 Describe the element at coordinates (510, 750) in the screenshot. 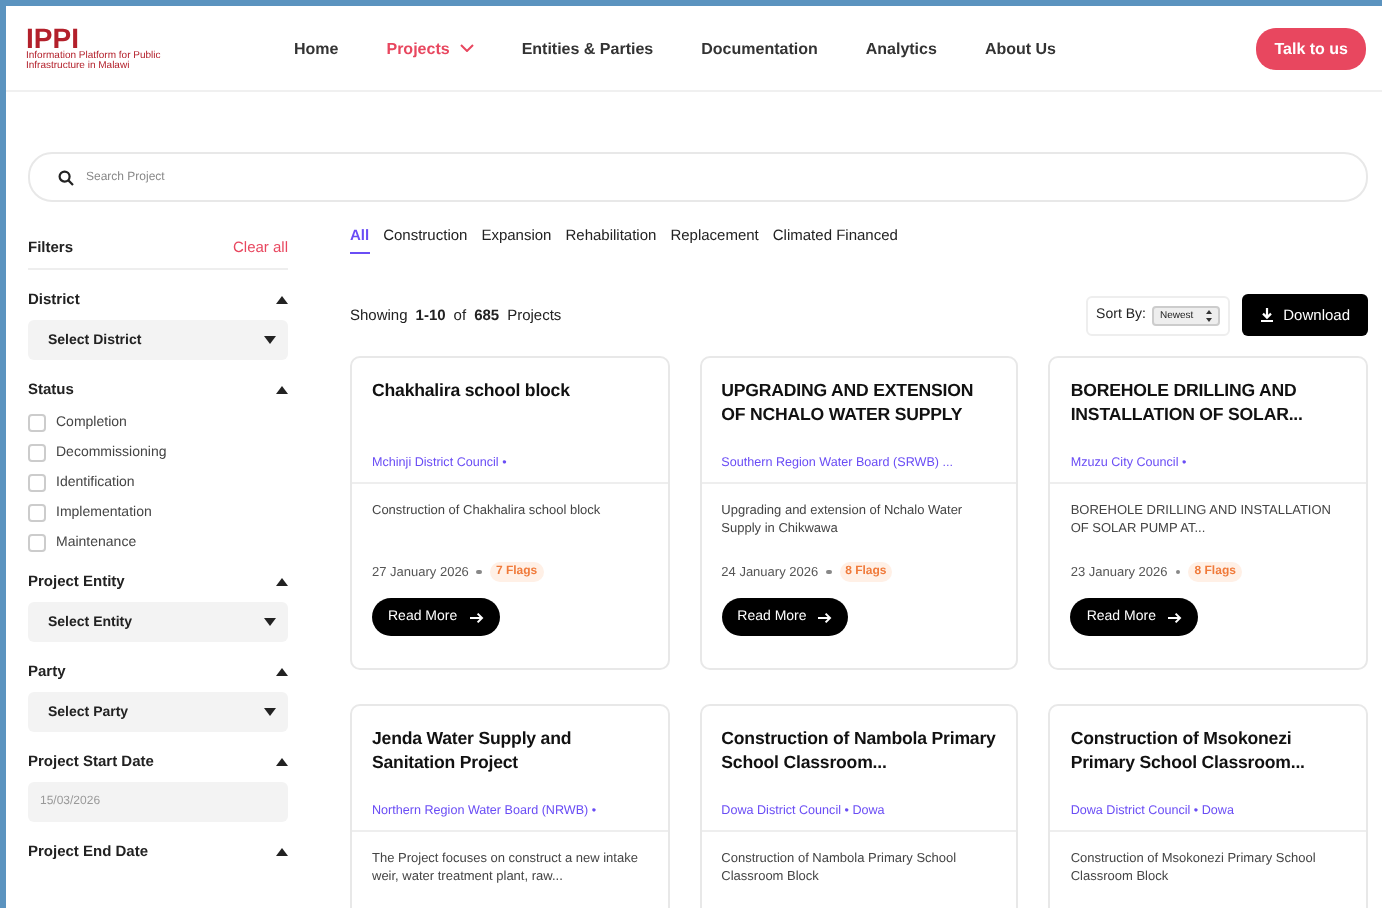

I see `card-title: Jenda Water Supply and Sanitation Project` at that location.